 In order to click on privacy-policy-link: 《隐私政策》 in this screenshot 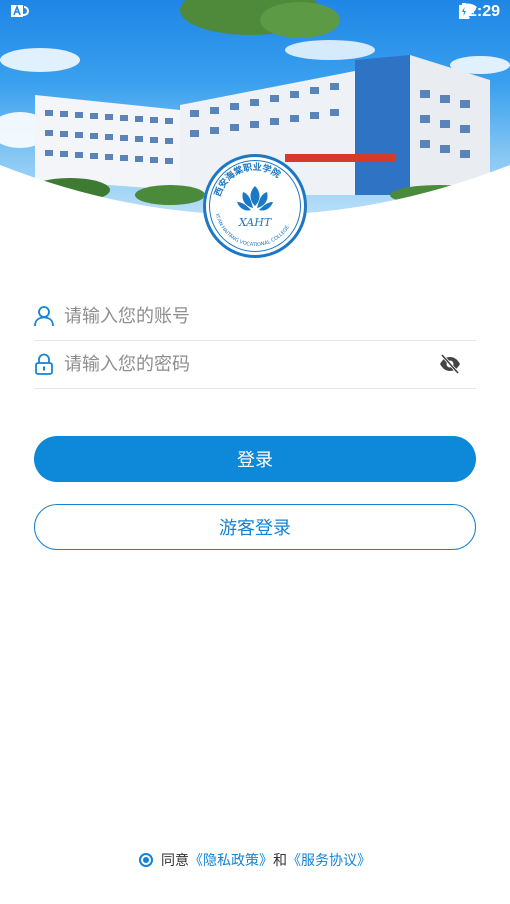, I will do `click(231, 860)`.